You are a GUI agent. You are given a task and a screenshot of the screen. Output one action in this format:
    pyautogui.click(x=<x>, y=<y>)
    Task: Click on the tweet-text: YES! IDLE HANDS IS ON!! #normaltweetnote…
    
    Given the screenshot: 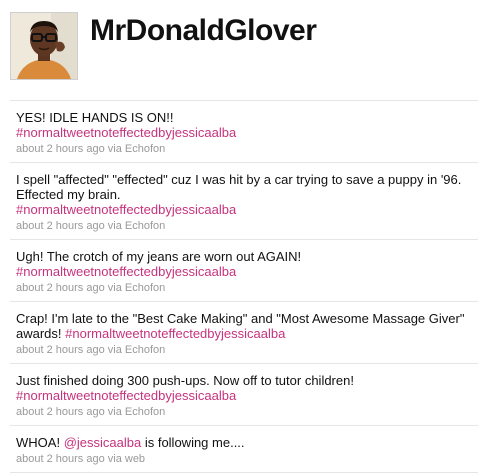 What is the action you would take?
    pyautogui.click(x=244, y=125)
    